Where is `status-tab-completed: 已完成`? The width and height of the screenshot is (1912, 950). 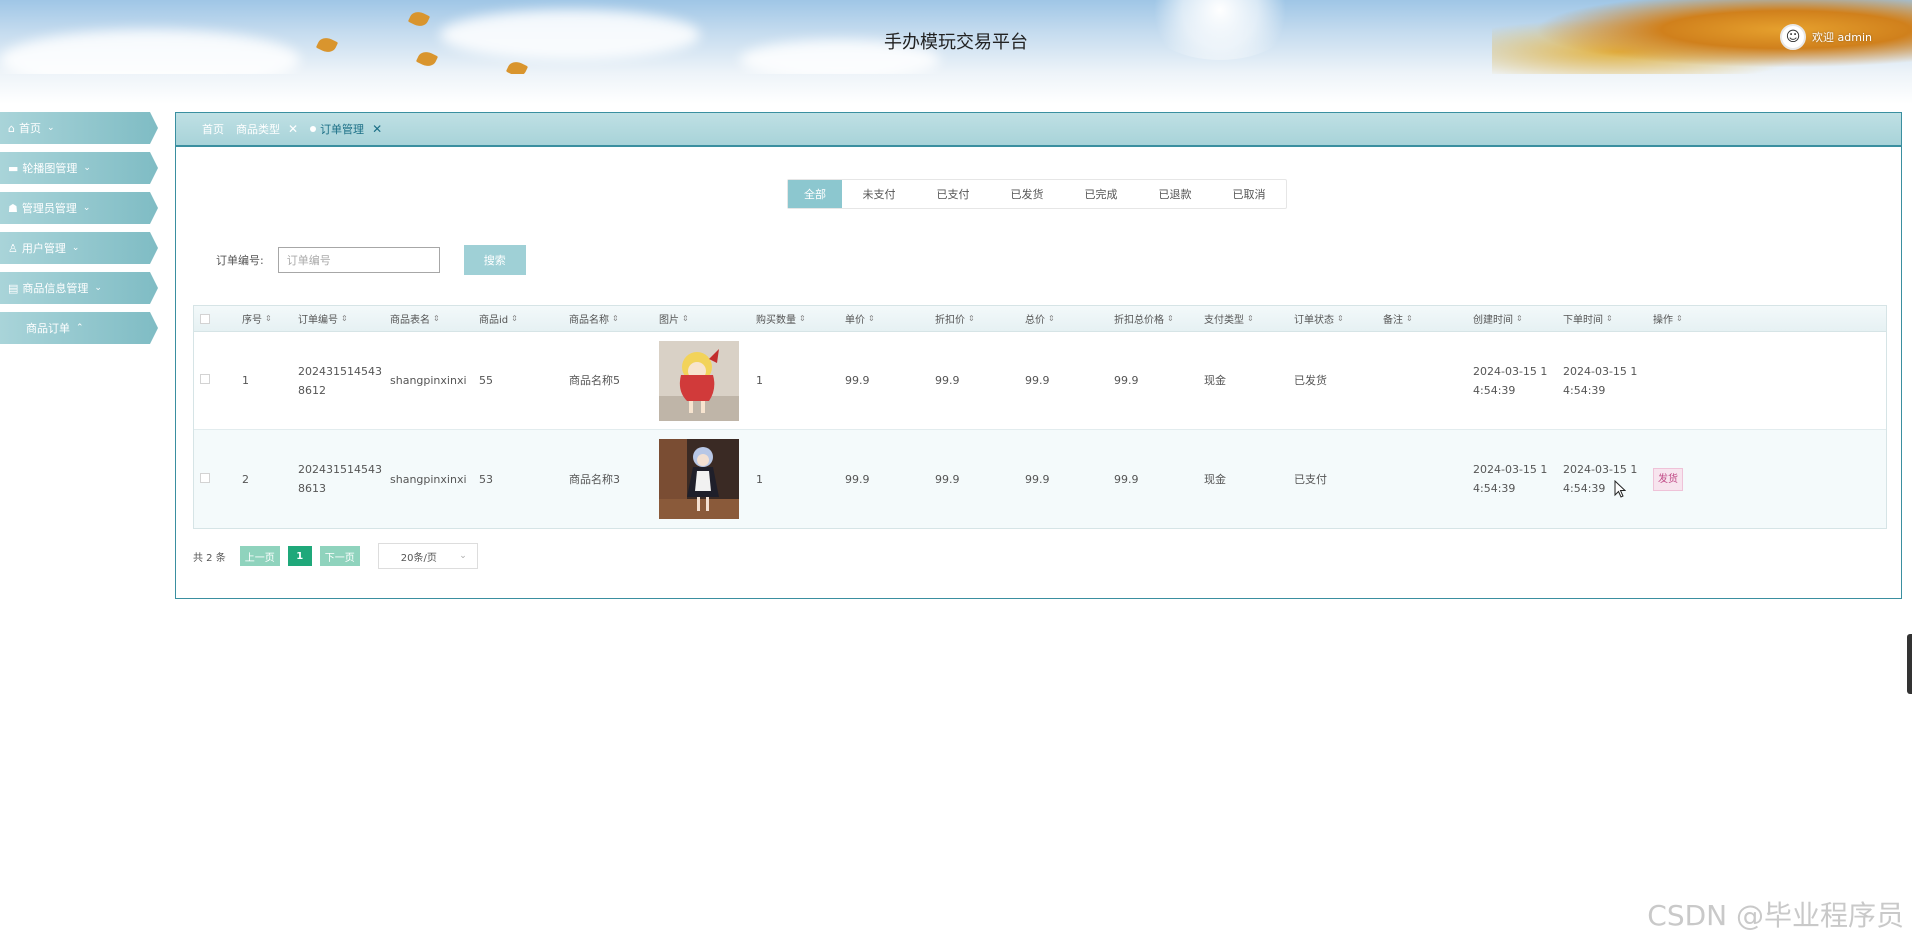
status-tab-completed: 已完成 is located at coordinates (1101, 194).